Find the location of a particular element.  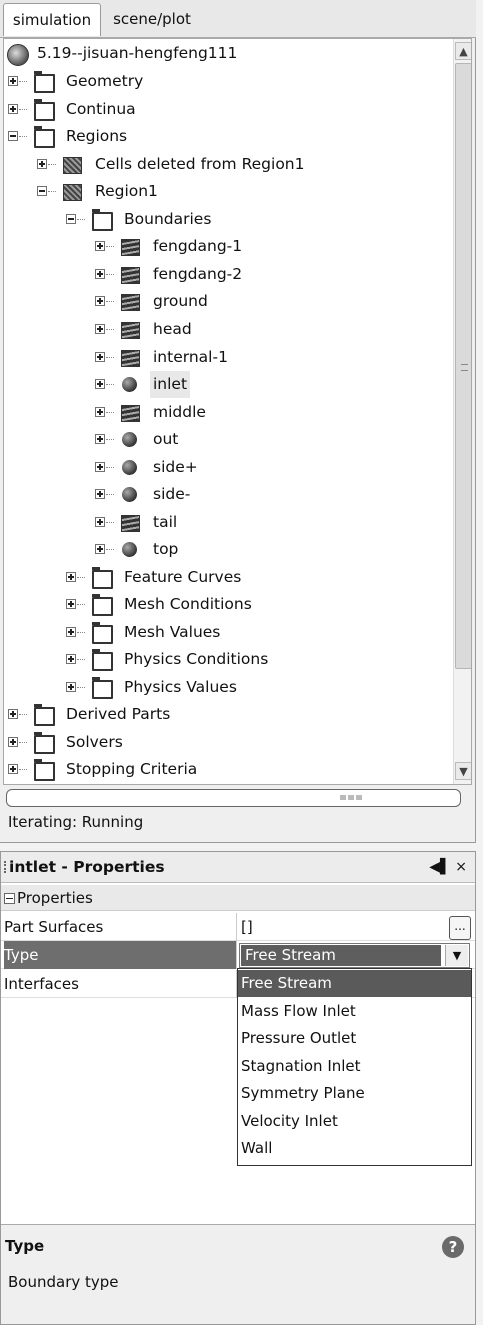

tree-node-physics-conditions: Physics Conditions is located at coordinates (227, 659).